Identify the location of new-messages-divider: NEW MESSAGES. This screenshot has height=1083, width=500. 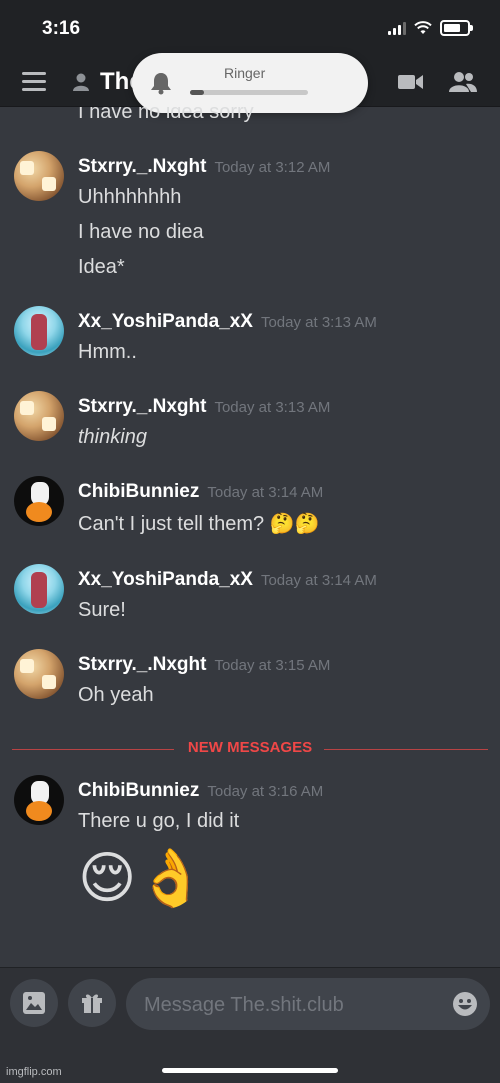
(250, 749).